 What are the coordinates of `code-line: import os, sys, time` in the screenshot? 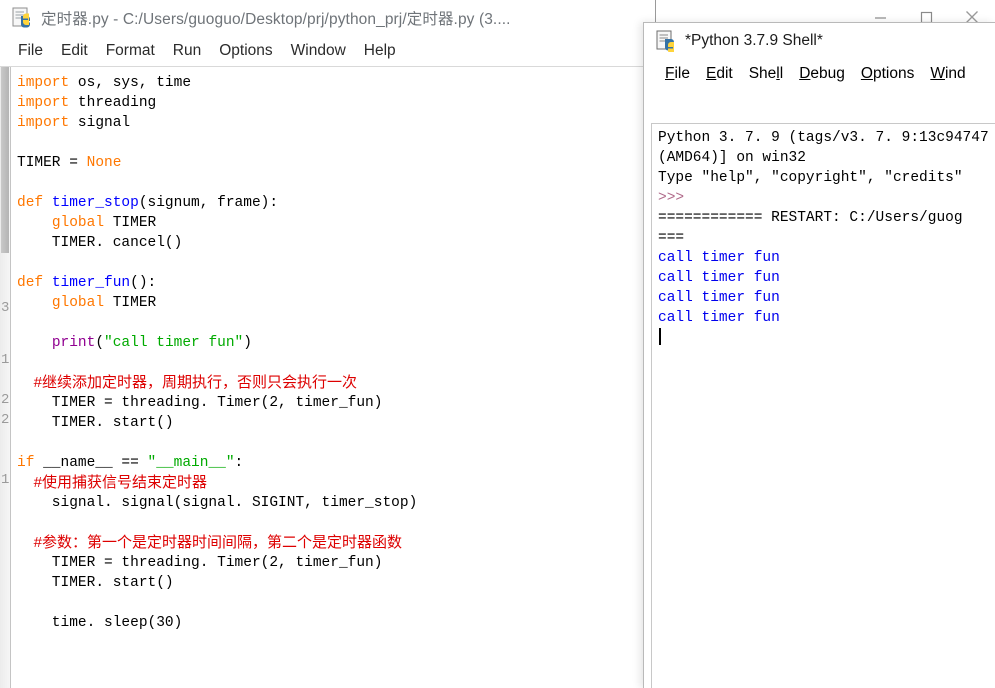 It's located at (327, 83).